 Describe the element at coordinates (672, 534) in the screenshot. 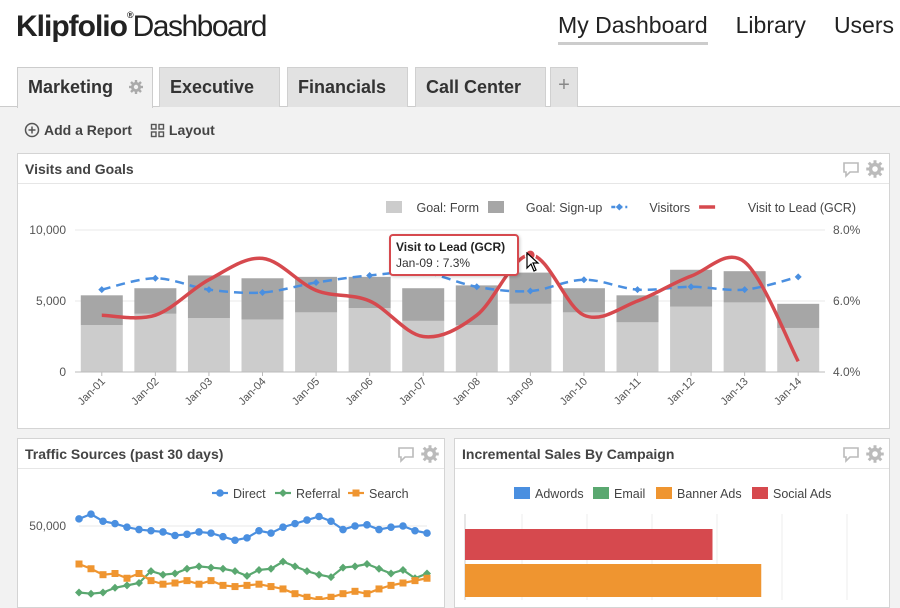

I see `incremental-sales-chart: AdwordsEmailBanner AdsSocial Ads` at that location.